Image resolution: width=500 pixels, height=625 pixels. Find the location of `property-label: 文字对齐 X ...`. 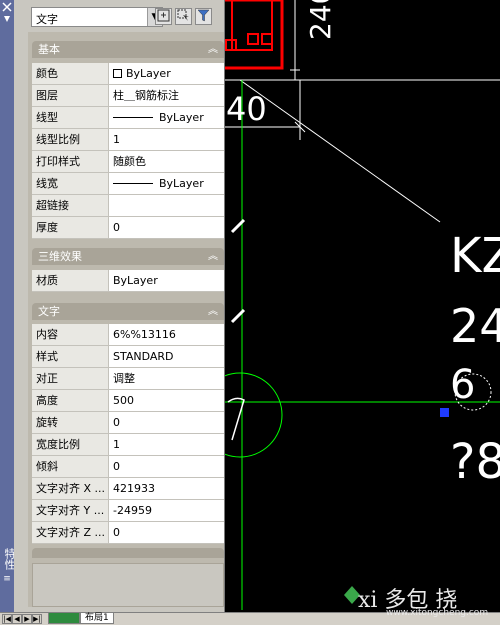

property-label: 文字对齐 X ... is located at coordinates (70, 488).